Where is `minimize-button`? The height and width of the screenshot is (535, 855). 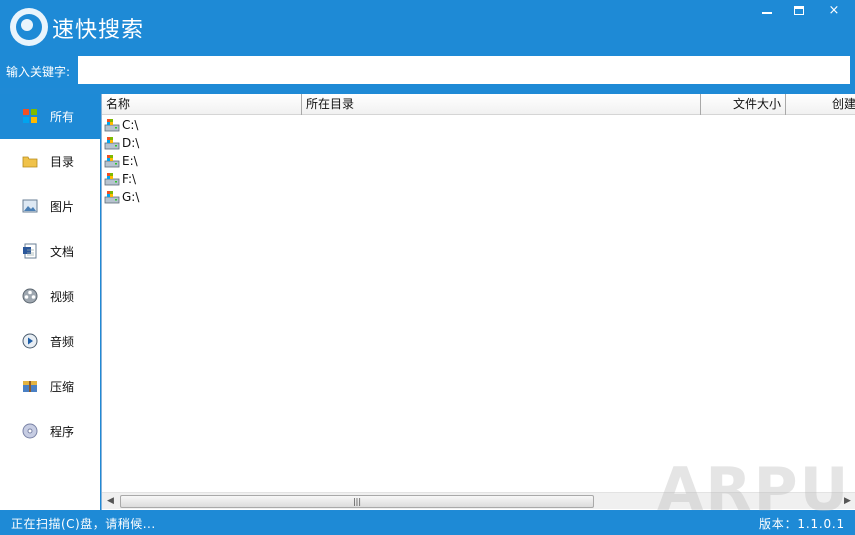
minimize-button is located at coordinates (767, 12).